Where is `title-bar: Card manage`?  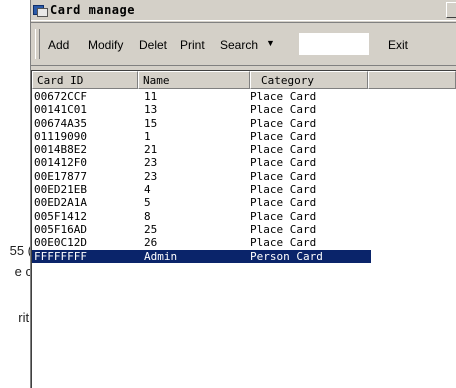 title-bar: Card manage is located at coordinates (243, 10).